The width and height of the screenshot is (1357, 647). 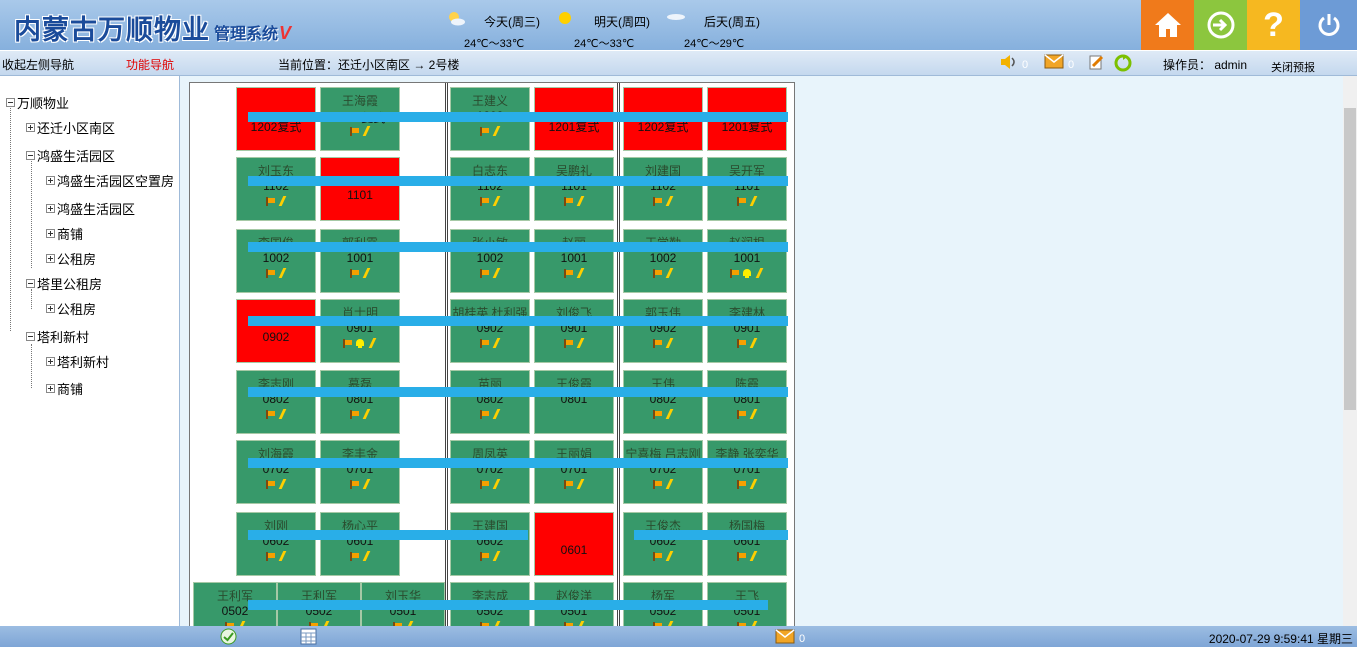 I want to click on function-nav-link: 功能导航, so click(x=150, y=64).